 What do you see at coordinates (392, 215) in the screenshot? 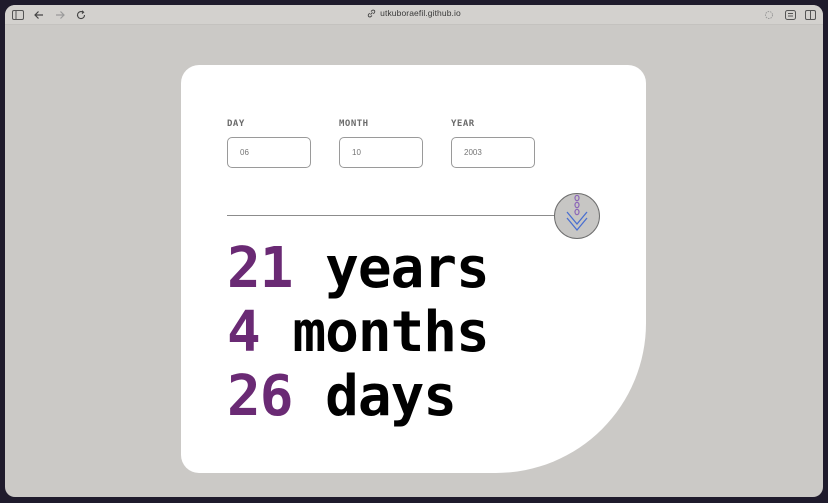
I see `divider` at bounding box center [392, 215].